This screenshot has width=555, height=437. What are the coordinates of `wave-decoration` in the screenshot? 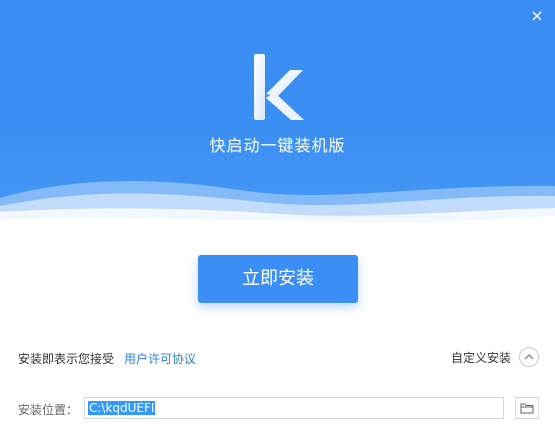 It's located at (277, 202).